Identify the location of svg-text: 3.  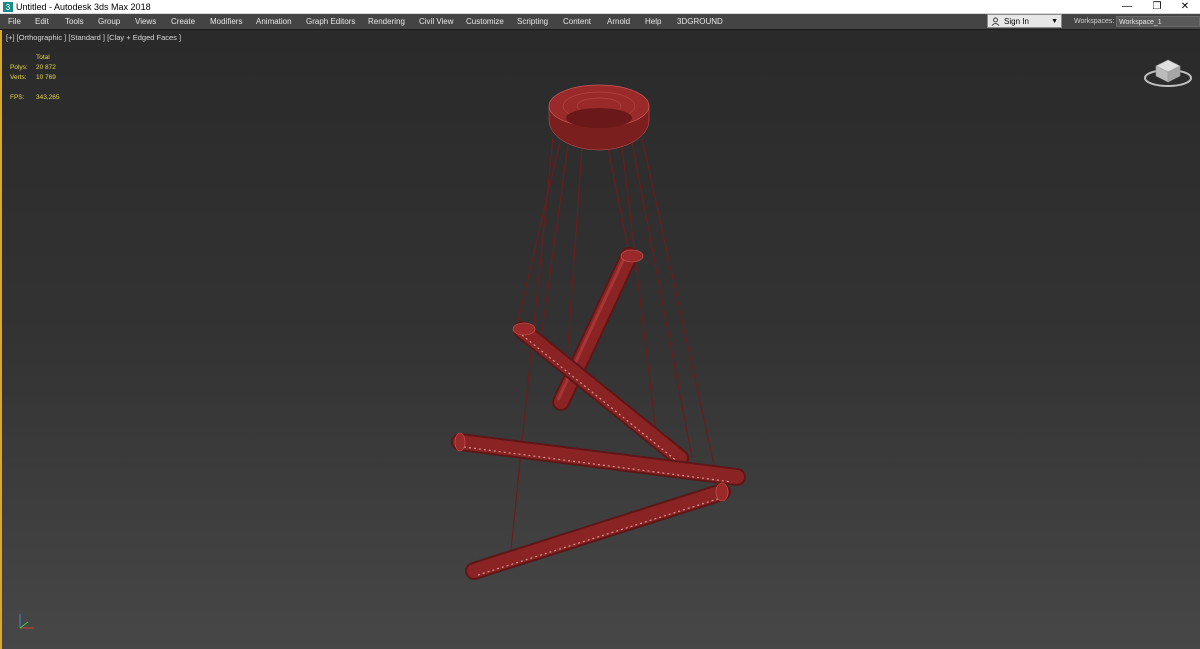
(8, 7).